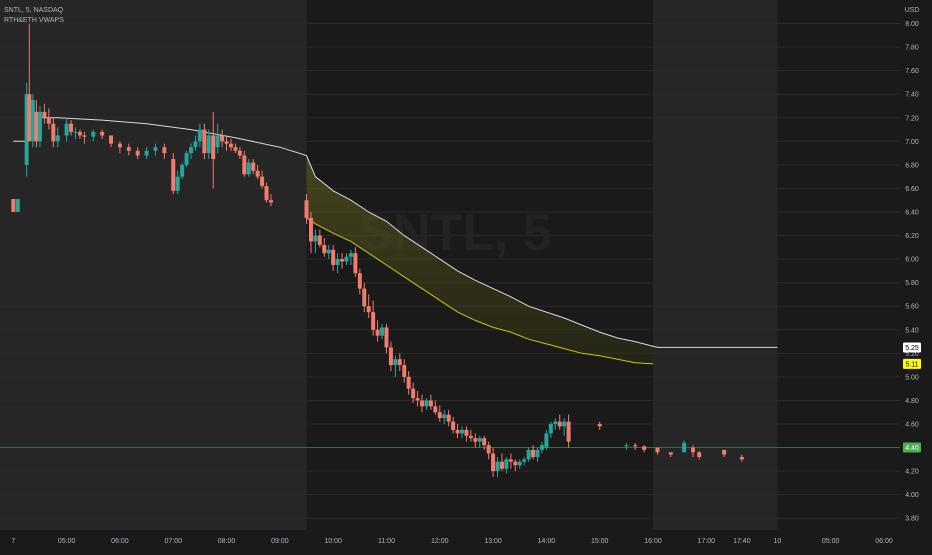  What do you see at coordinates (912, 71) in the screenshot?
I see `price-tick-label: 7.60` at bounding box center [912, 71].